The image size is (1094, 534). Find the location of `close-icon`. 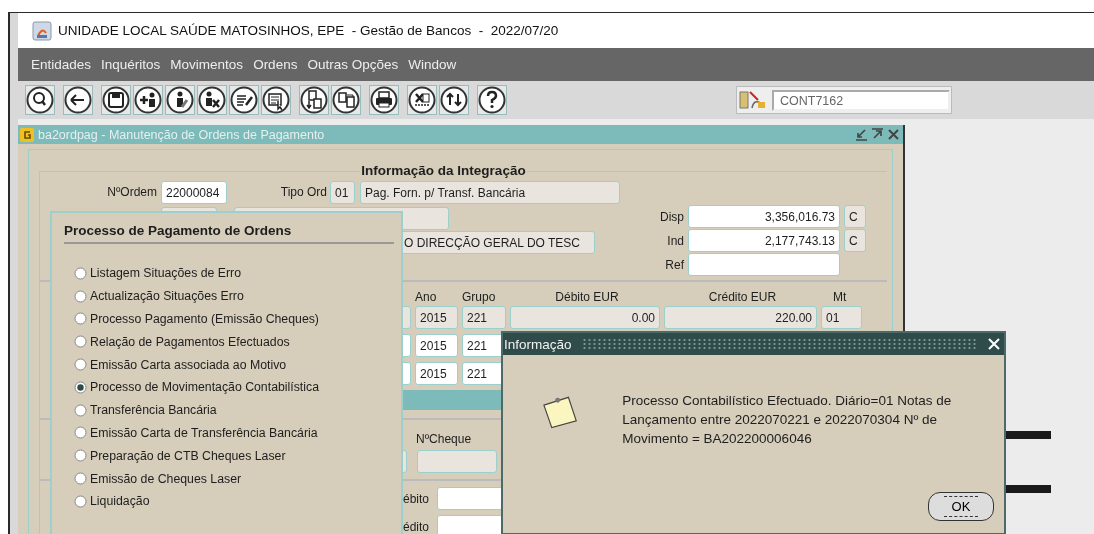

close-icon is located at coordinates (893, 134).